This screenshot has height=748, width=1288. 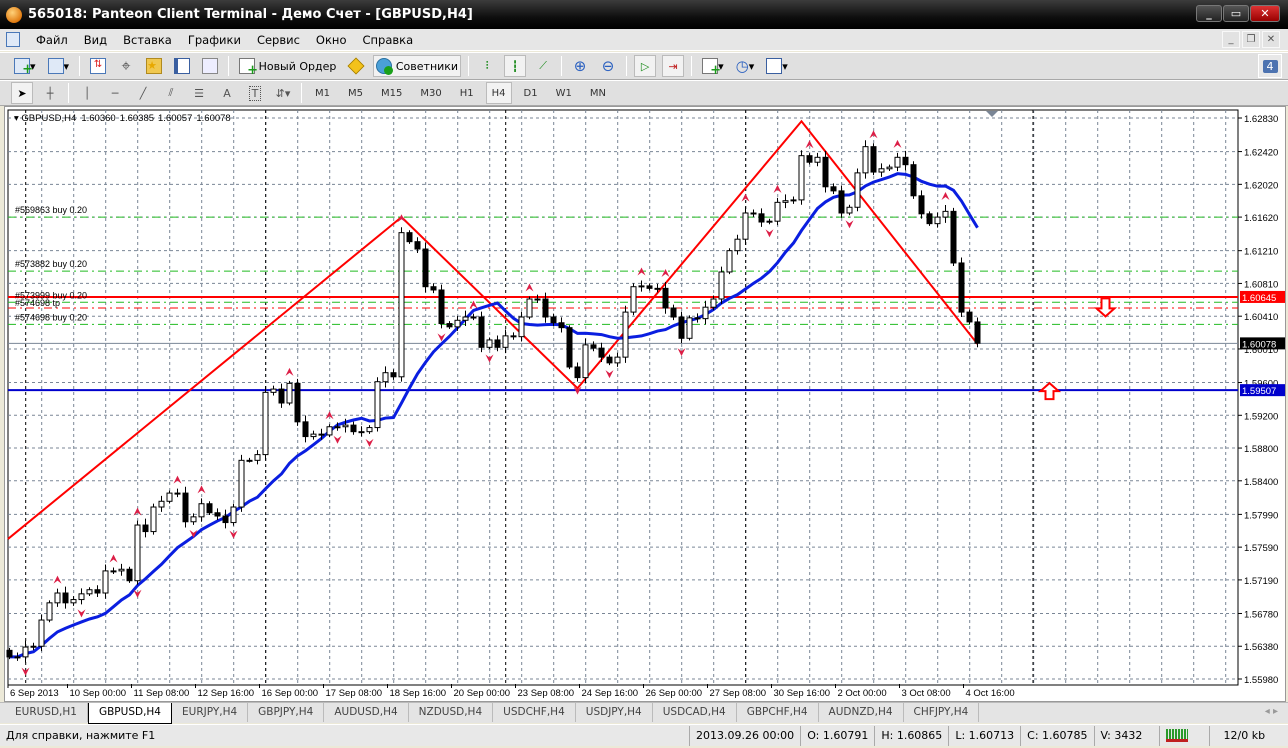 I want to click on chart-window-icon, so click(x=13, y=39).